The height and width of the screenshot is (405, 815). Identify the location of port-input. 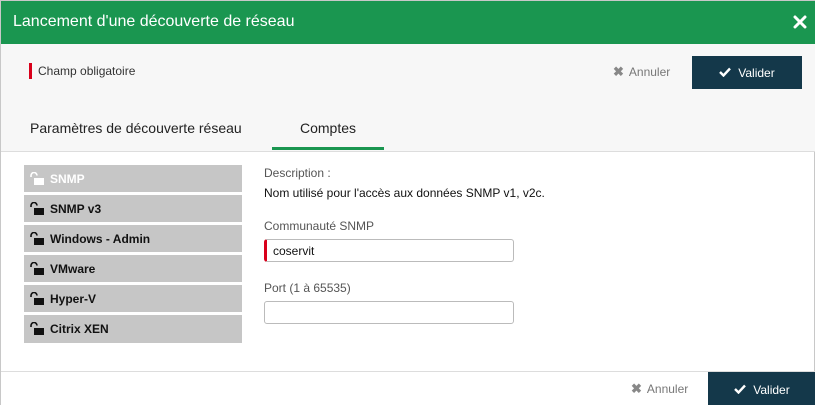
(389, 312).